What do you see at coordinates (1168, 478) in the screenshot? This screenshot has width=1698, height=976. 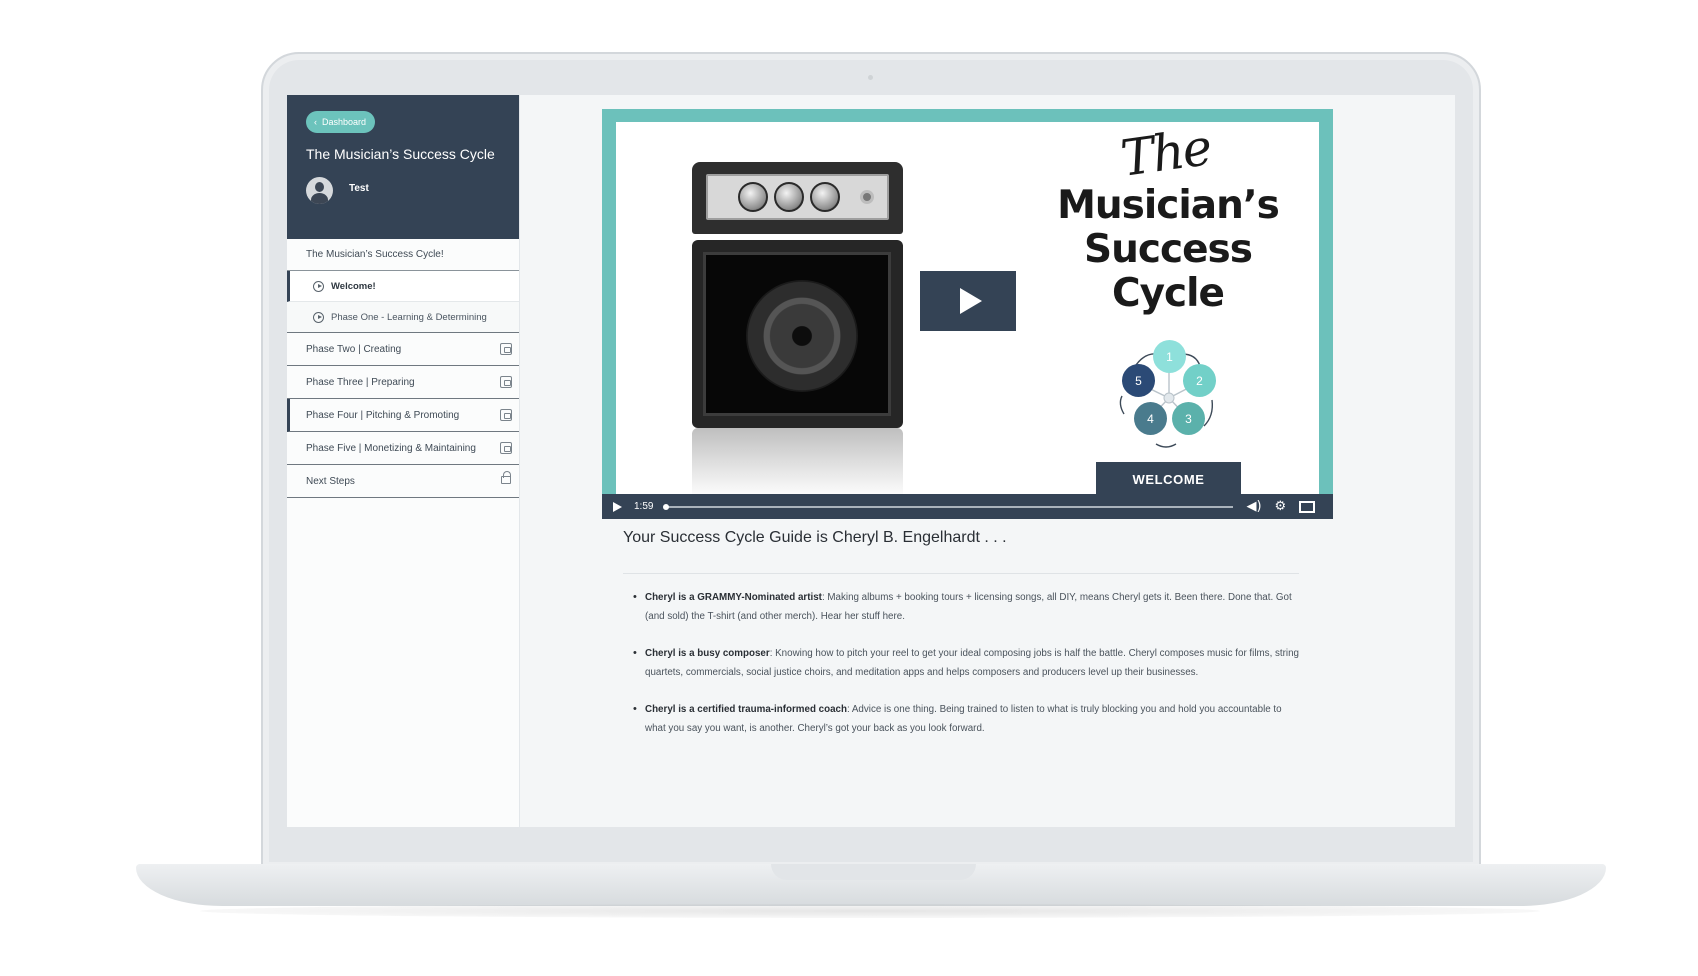 I see `welcome-badge: WELCOME` at bounding box center [1168, 478].